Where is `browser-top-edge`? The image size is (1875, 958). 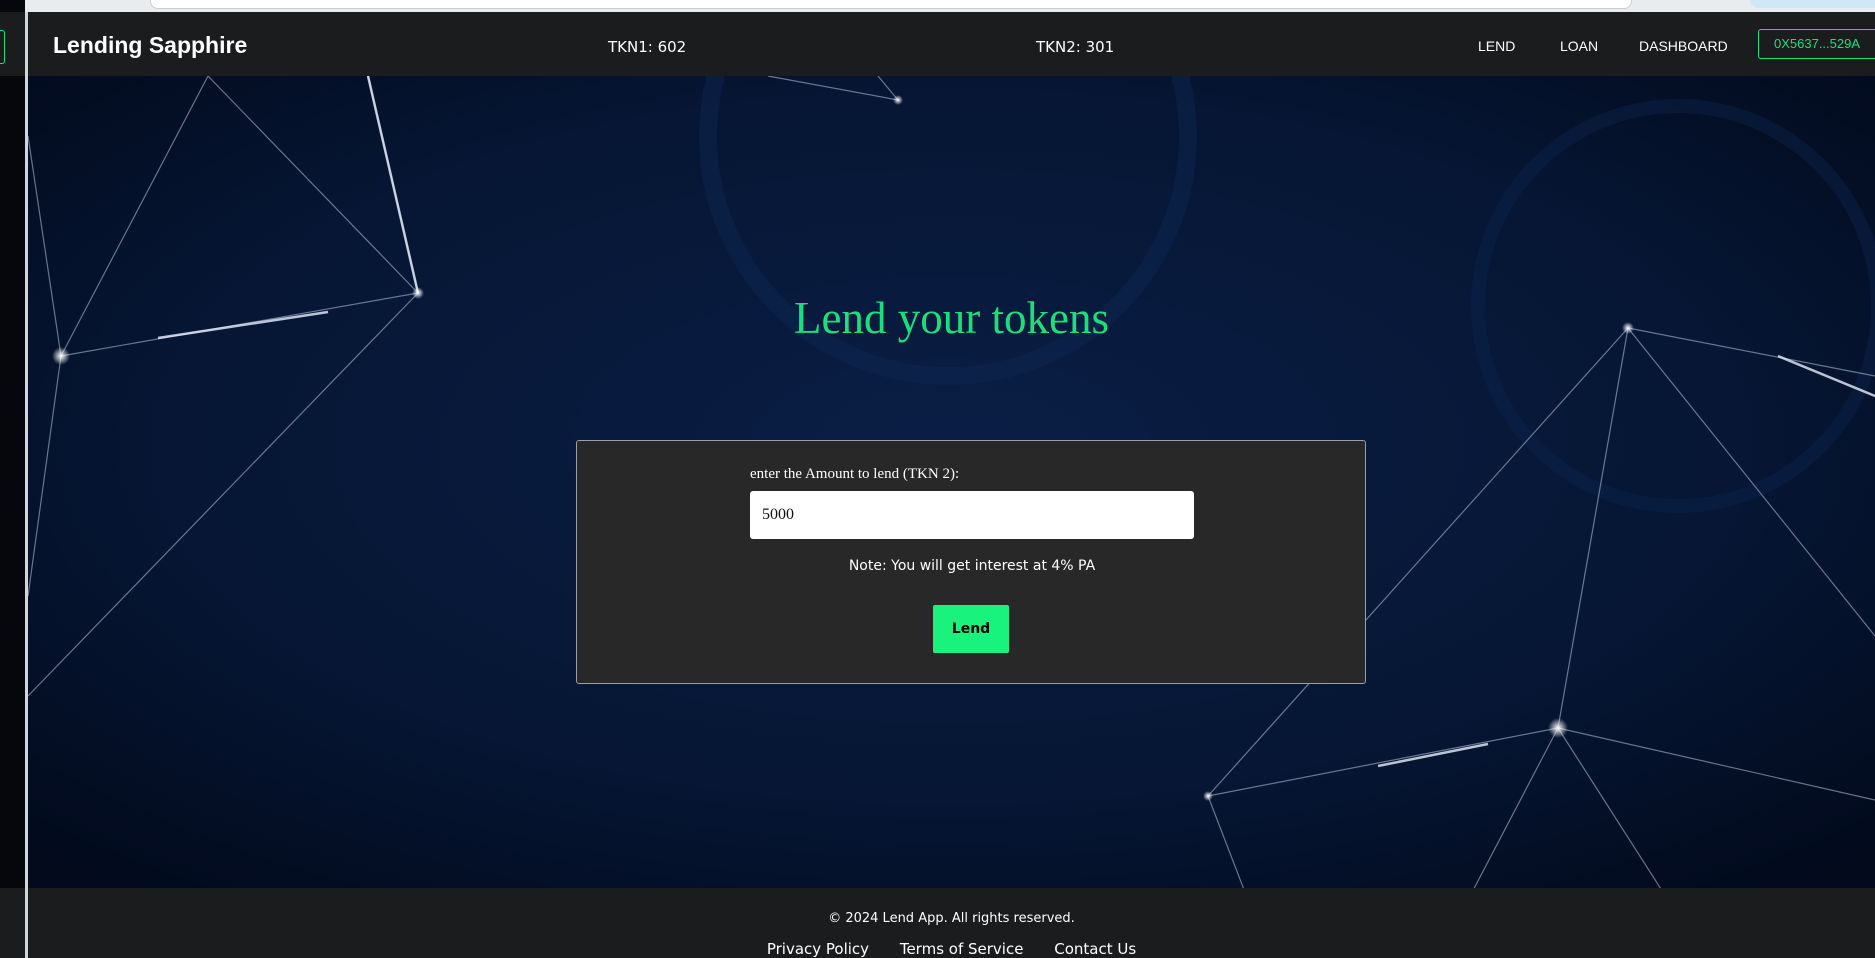 browser-top-edge is located at coordinates (950, 6).